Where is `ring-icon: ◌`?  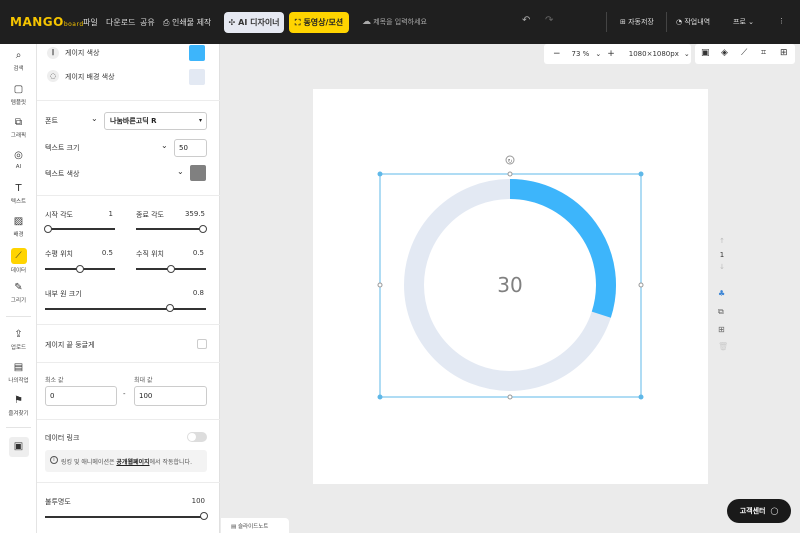
ring-icon: ◌ is located at coordinates (53, 76).